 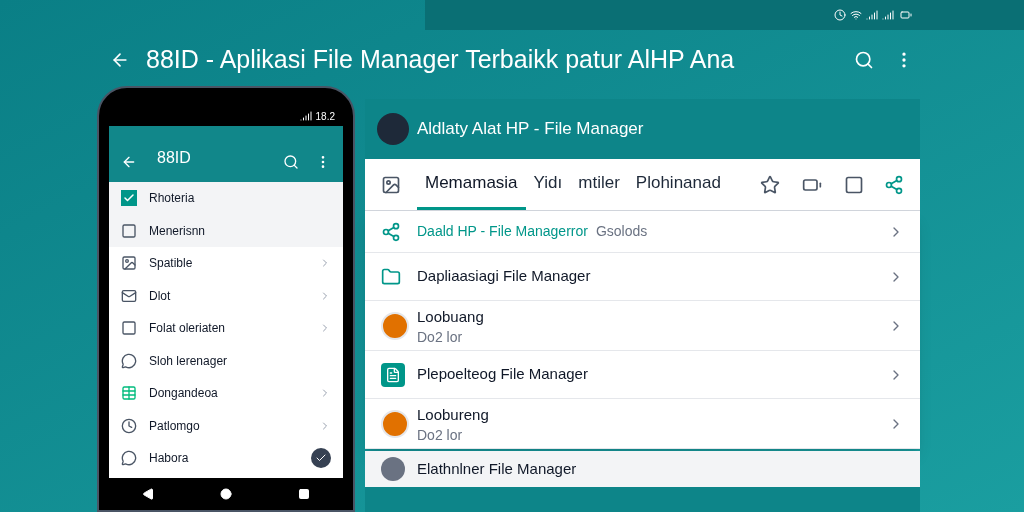 What do you see at coordinates (129, 198) in the screenshot?
I see `checkbox` at bounding box center [129, 198].